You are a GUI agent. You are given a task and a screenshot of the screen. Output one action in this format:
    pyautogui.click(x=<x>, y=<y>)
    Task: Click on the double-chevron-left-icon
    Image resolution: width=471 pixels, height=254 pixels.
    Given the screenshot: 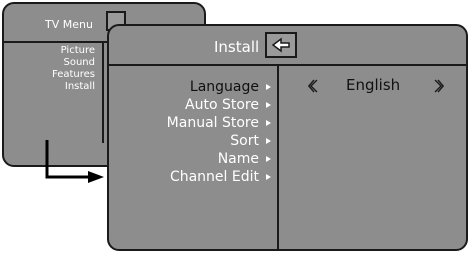 What is the action you would take?
    pyautogui.click(x=312, y=85)
    